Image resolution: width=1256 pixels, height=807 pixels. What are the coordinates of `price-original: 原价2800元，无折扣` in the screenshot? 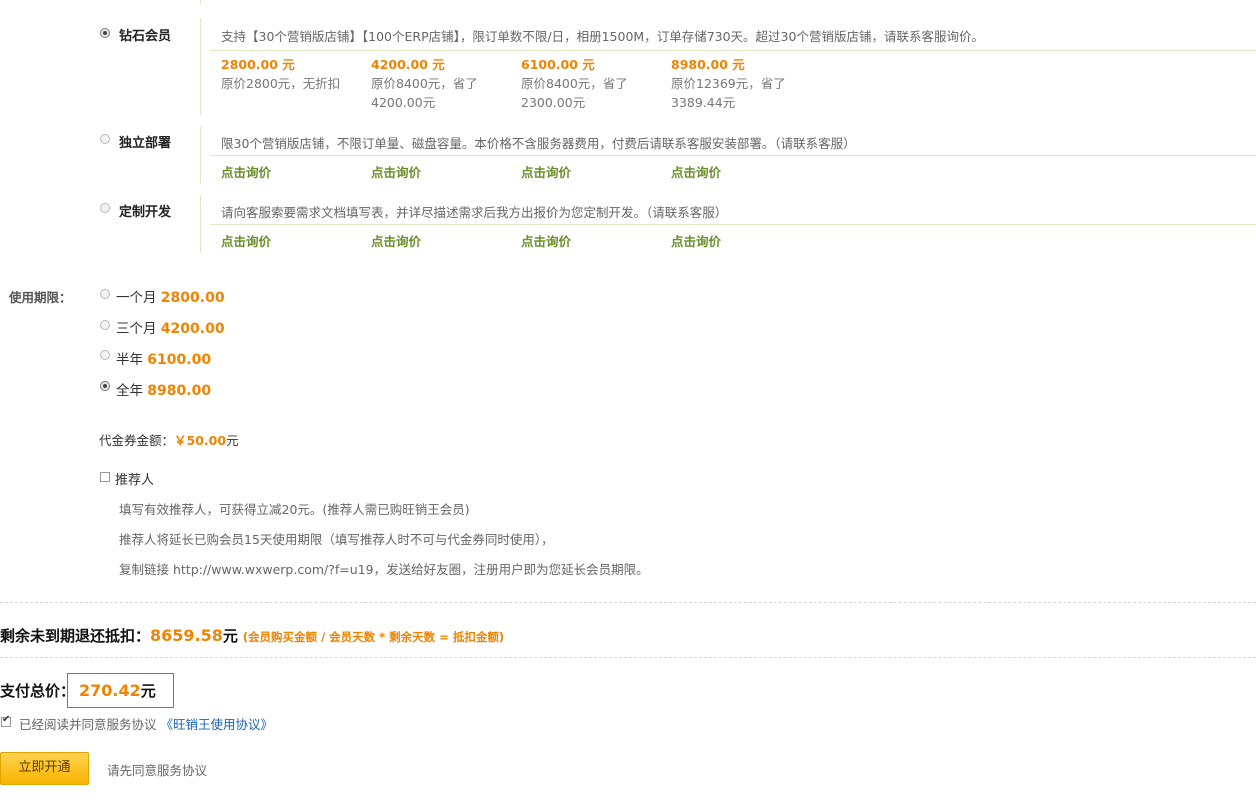 It's located at (281, 83).